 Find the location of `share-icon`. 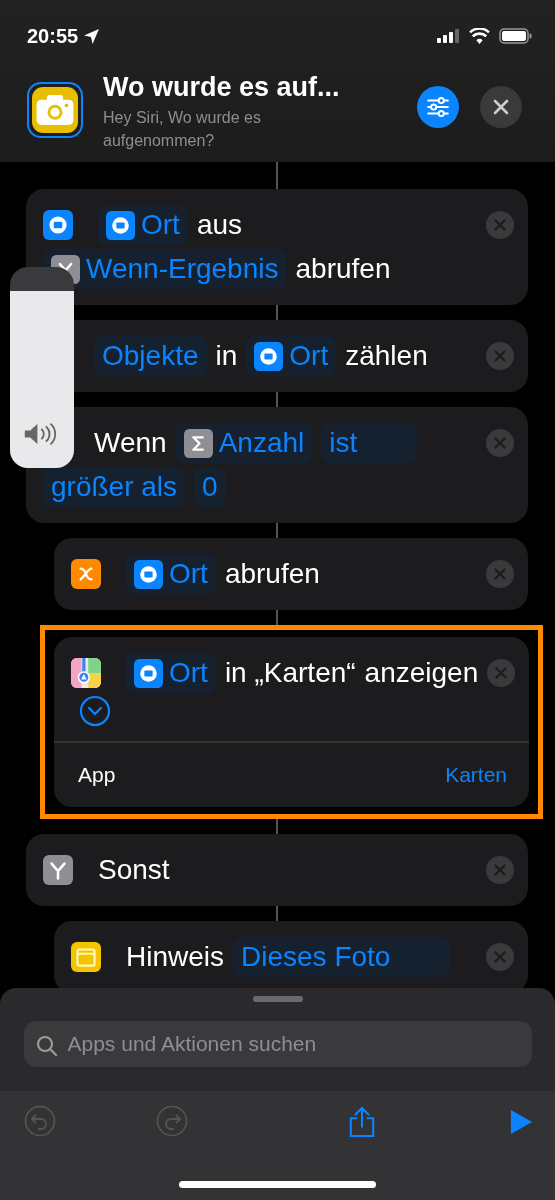

share-icon is located at coordinates (362, 1121).